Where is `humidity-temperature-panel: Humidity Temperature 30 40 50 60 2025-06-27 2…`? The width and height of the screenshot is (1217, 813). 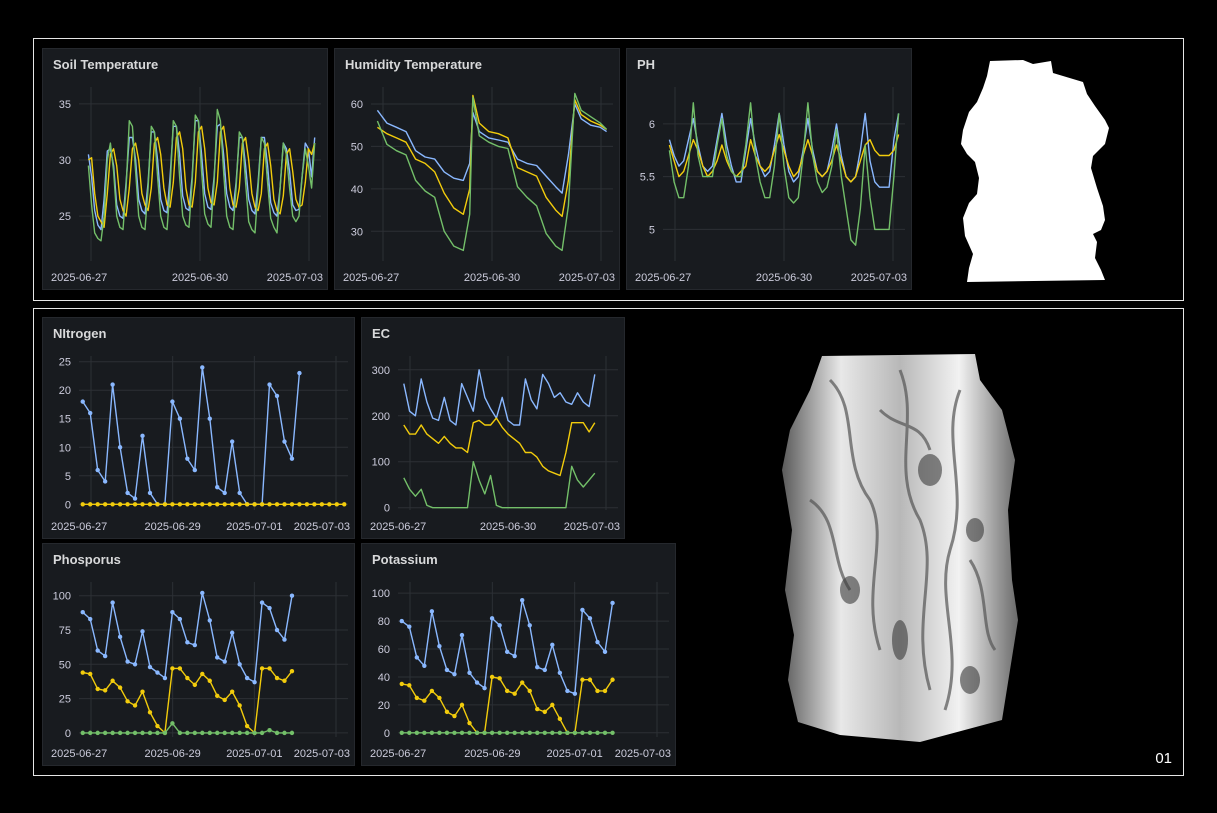 humidity-temperature-panel: Humidity Temperature 30 40 50 60 2025-06-27 2… is located at coordinates (477, 169).